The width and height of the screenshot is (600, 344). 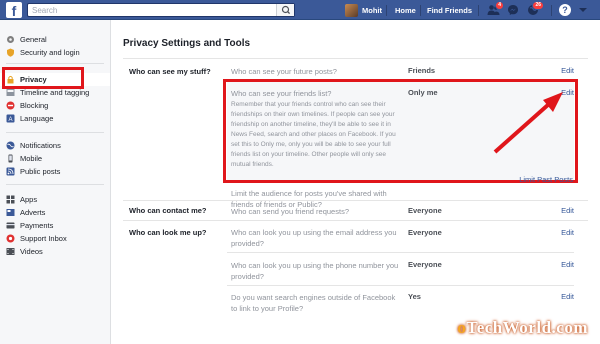 I want to click on sidebar-item-adverts: Adverts, so click(x=55, y=212).